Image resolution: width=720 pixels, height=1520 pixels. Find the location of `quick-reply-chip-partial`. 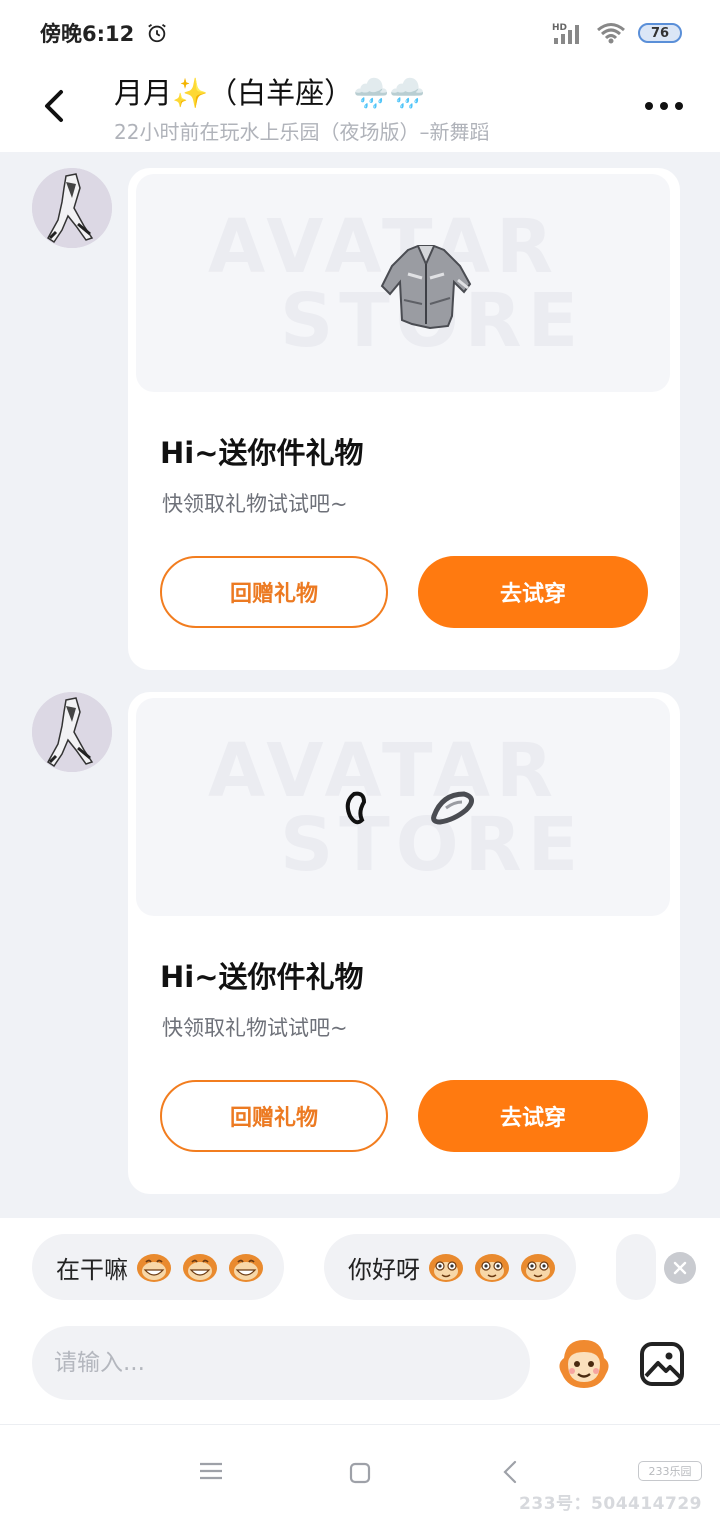

quick-reply-chip-partial is located at coordinates (636, 1267).